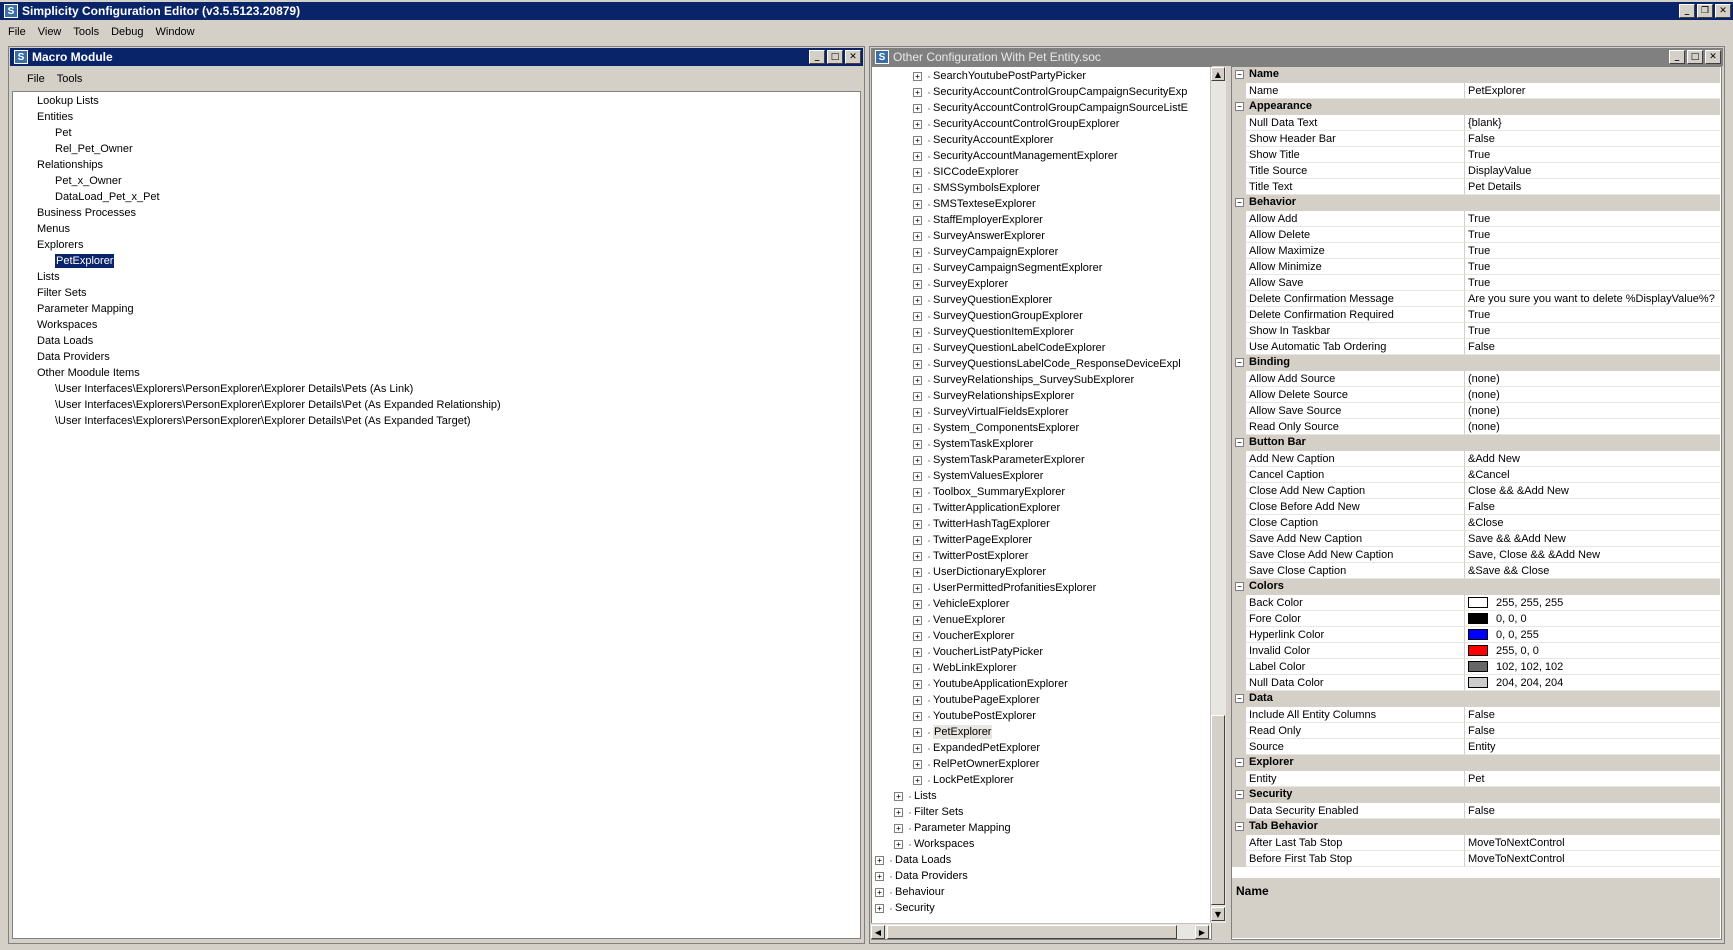 The width and height of the screenshot is (1733, 950). Describe the element at coordinates (1032, 932) in the screenshot. I see `hscroll-thumb` at that location.